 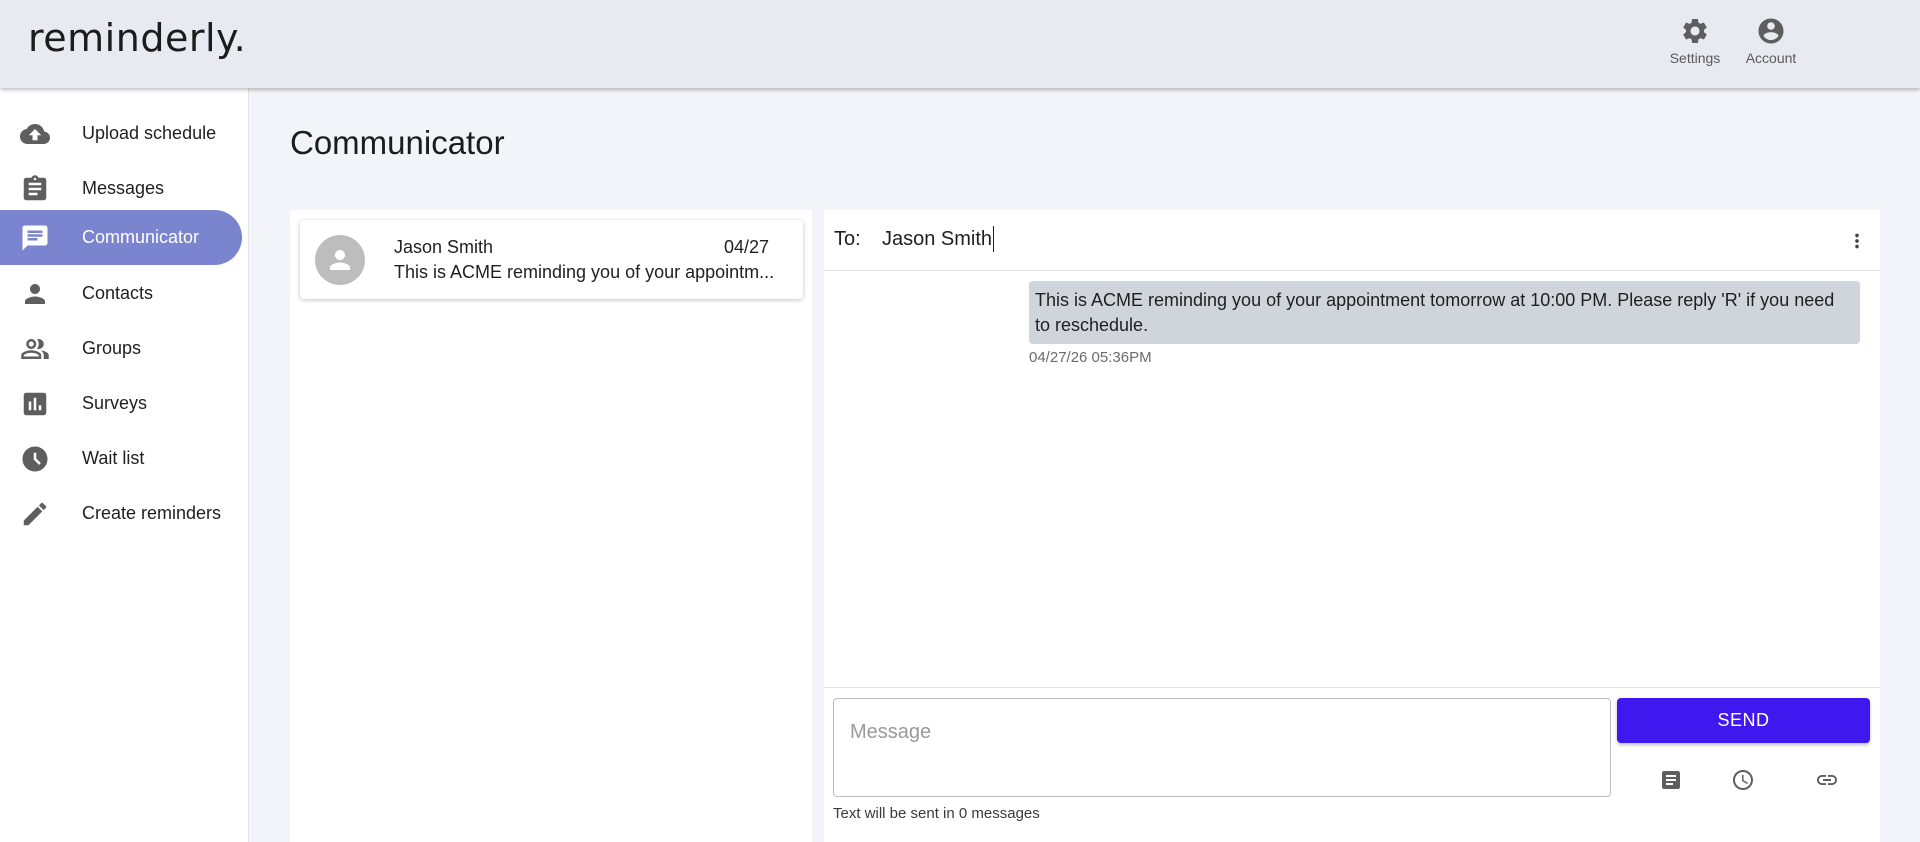 I want to click on sidebar-item-label: Create reminders, so click(x=152, y=513).